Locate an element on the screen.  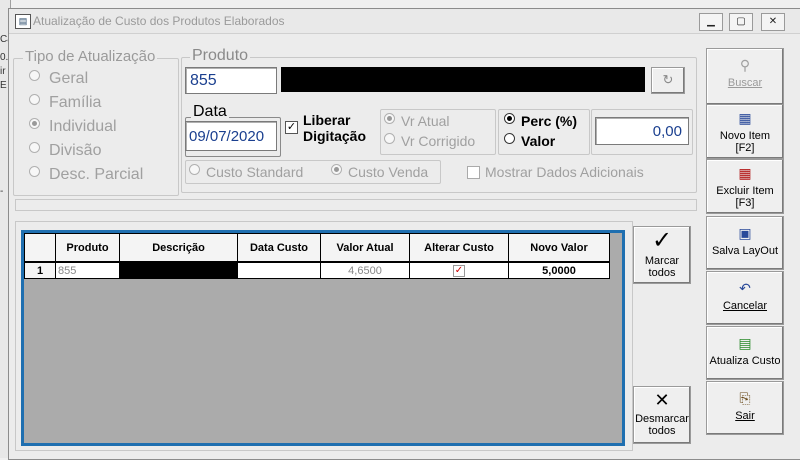
radio-perc: Perc (%) is located at coordinates (540, 121).